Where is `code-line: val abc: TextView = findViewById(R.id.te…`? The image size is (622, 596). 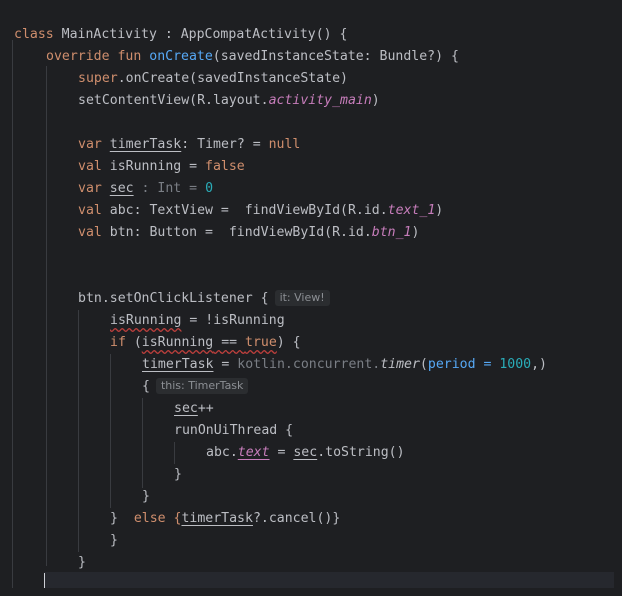 code-line: val abc: TextView = findViewById(R.id.te… is located at coordinates (260, 211).